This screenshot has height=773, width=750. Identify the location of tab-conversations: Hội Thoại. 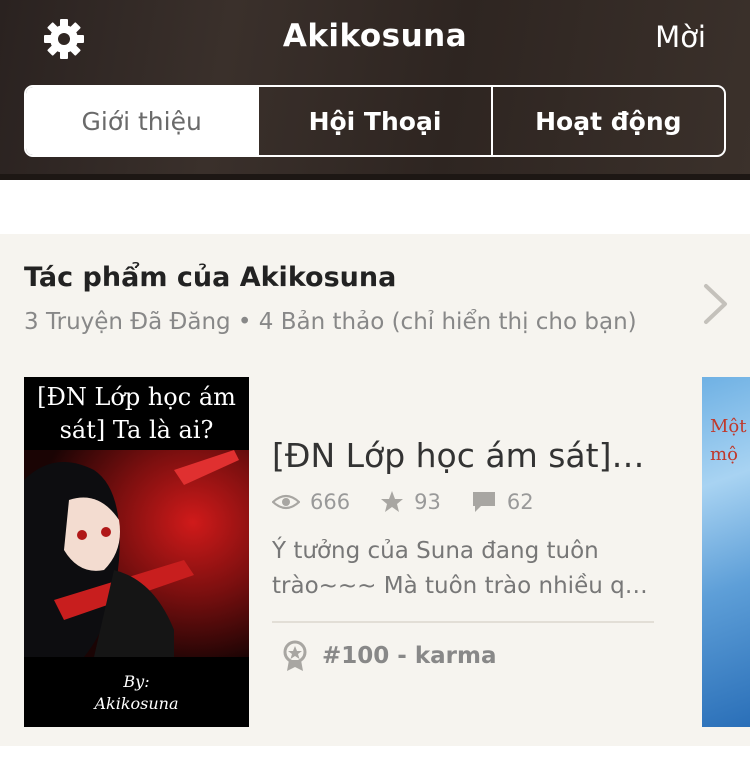
(373, 121).